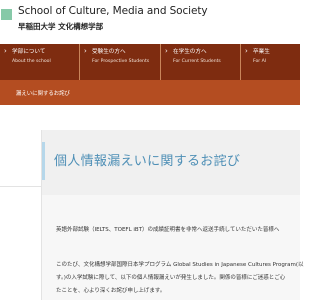 Image resolution: width=320 pixels, height=300 pixels. What do you see at coordinates (113, 11) in the screenshot?
I see `site-title: School of Culture, Media and Society` at bounding box center [113, 11].